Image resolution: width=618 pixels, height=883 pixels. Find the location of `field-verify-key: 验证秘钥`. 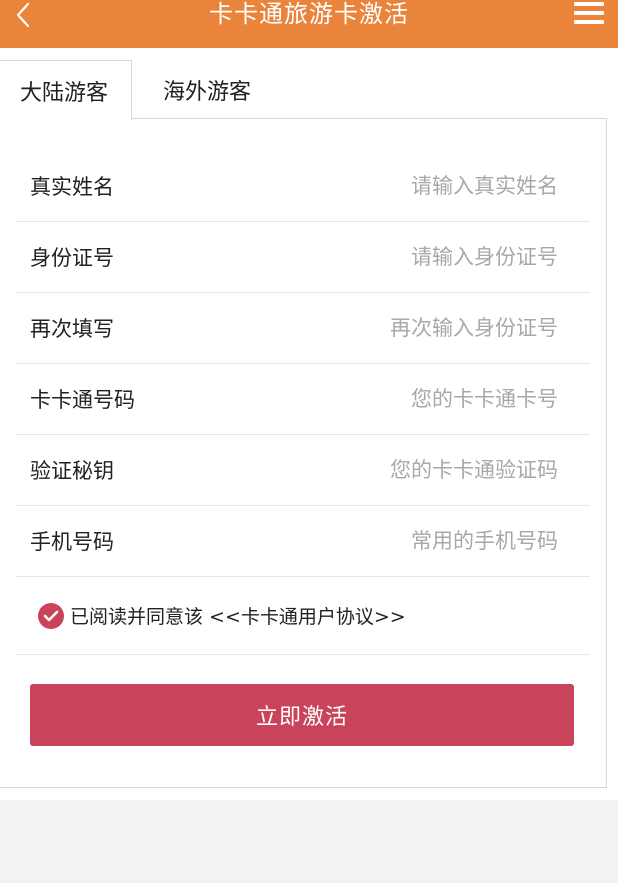

field-verify-key: 验证秘钥 is located at coordinates (303, 470).